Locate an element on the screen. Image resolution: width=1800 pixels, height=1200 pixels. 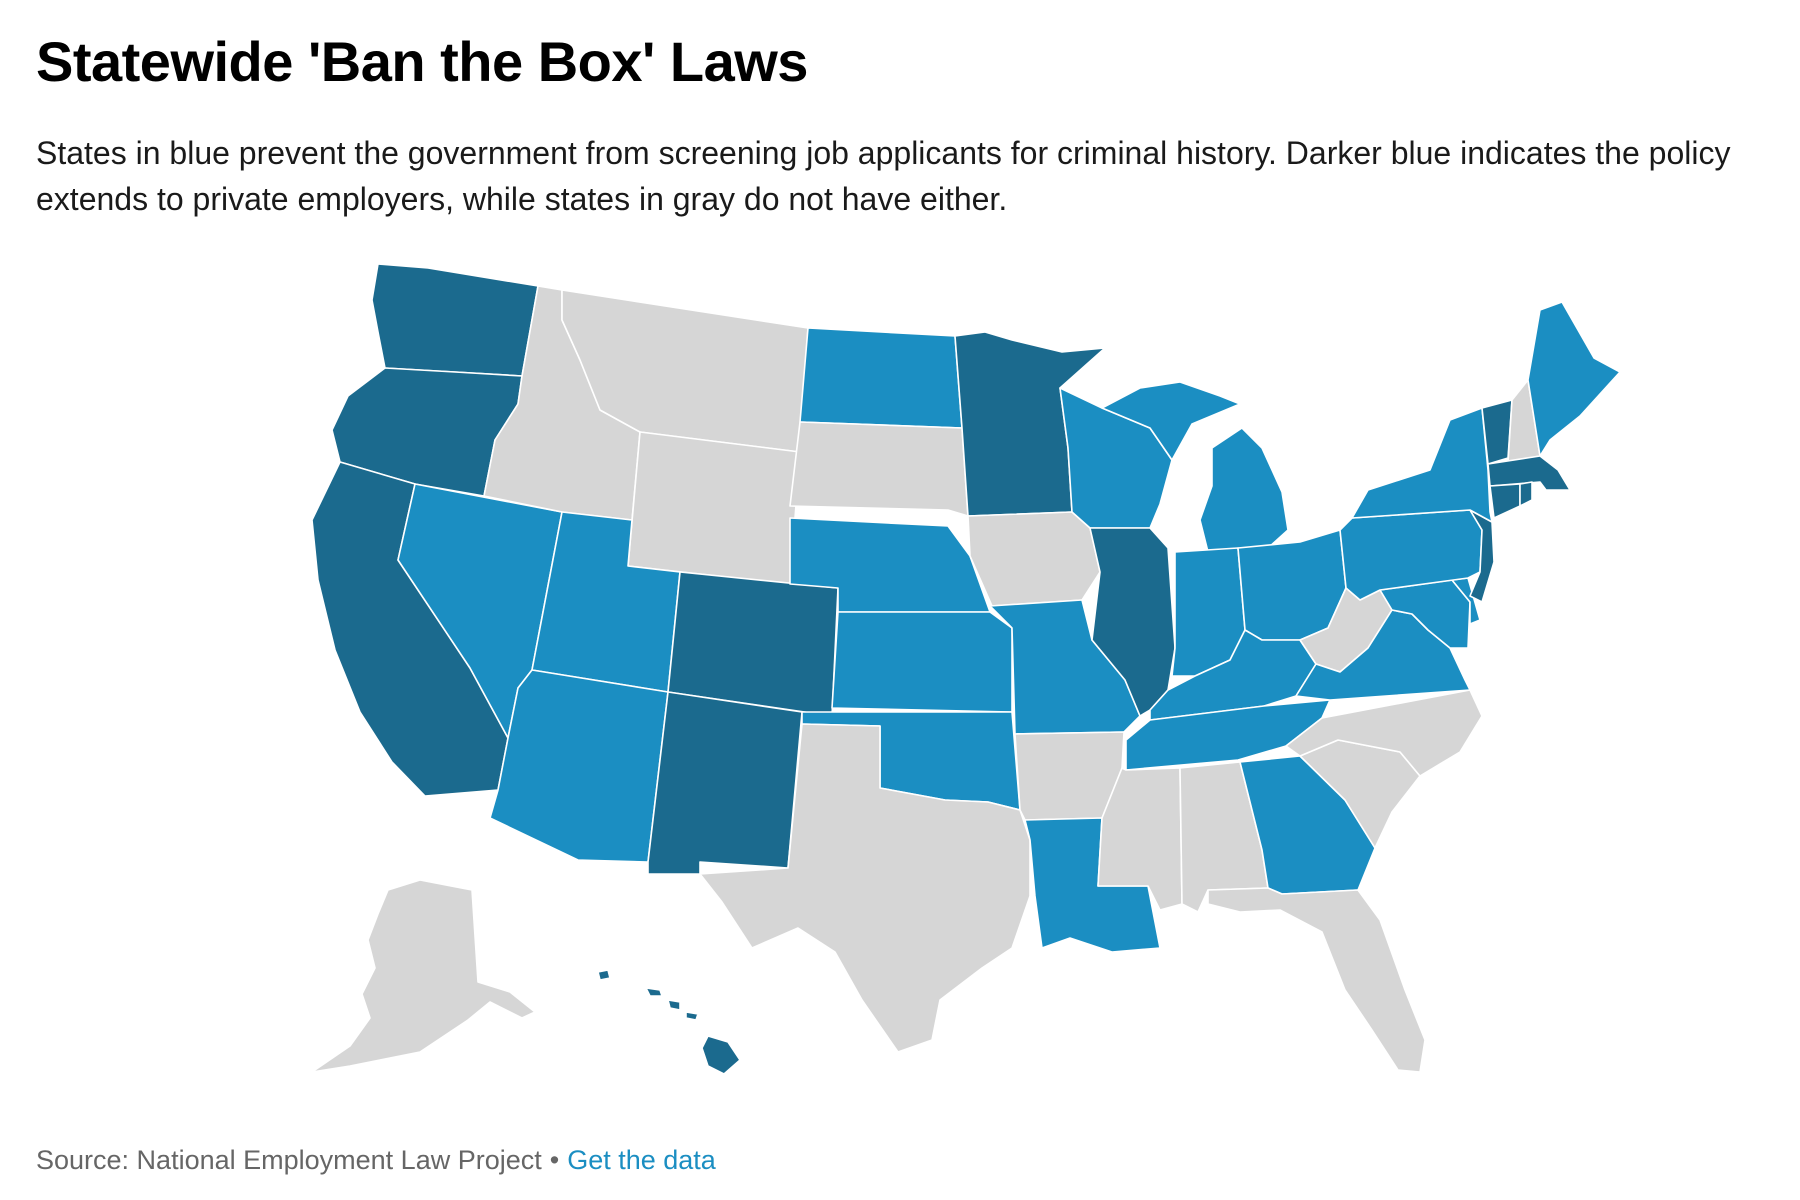
state-ks is located at coordinates (922, 662).